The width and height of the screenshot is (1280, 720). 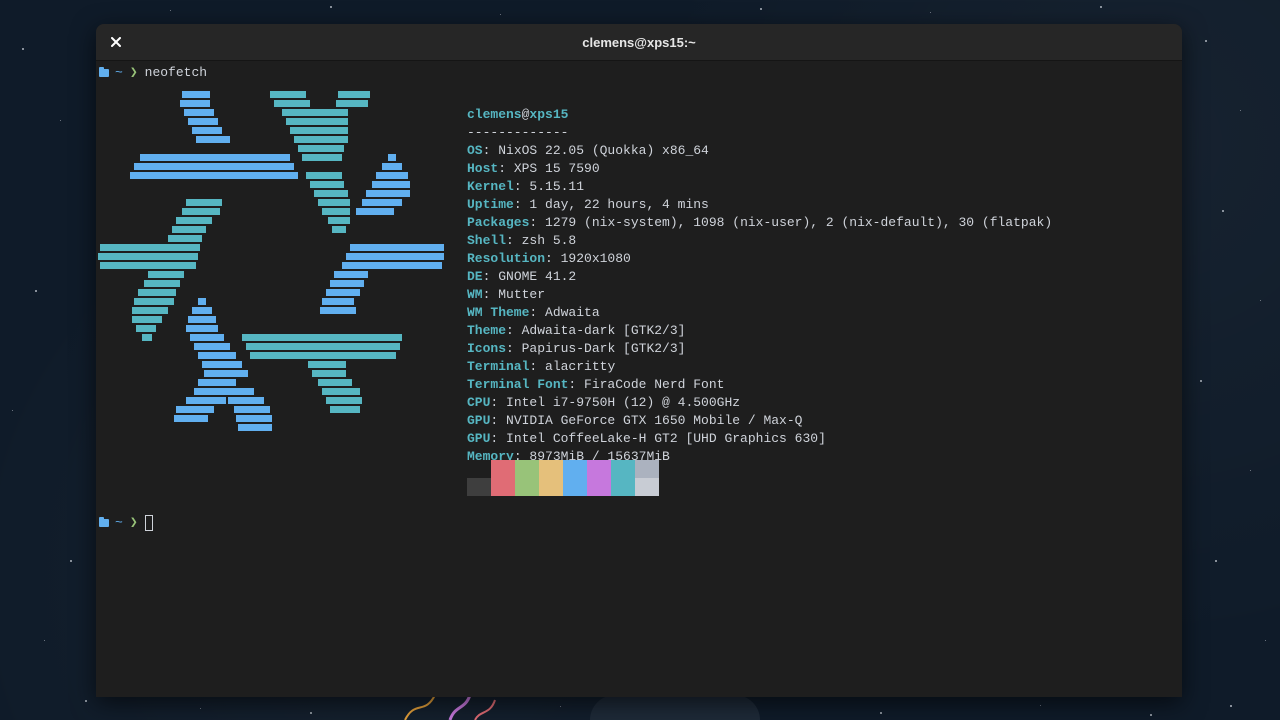 I want to click on info-key: Resolution, so click(x=506, y=258).